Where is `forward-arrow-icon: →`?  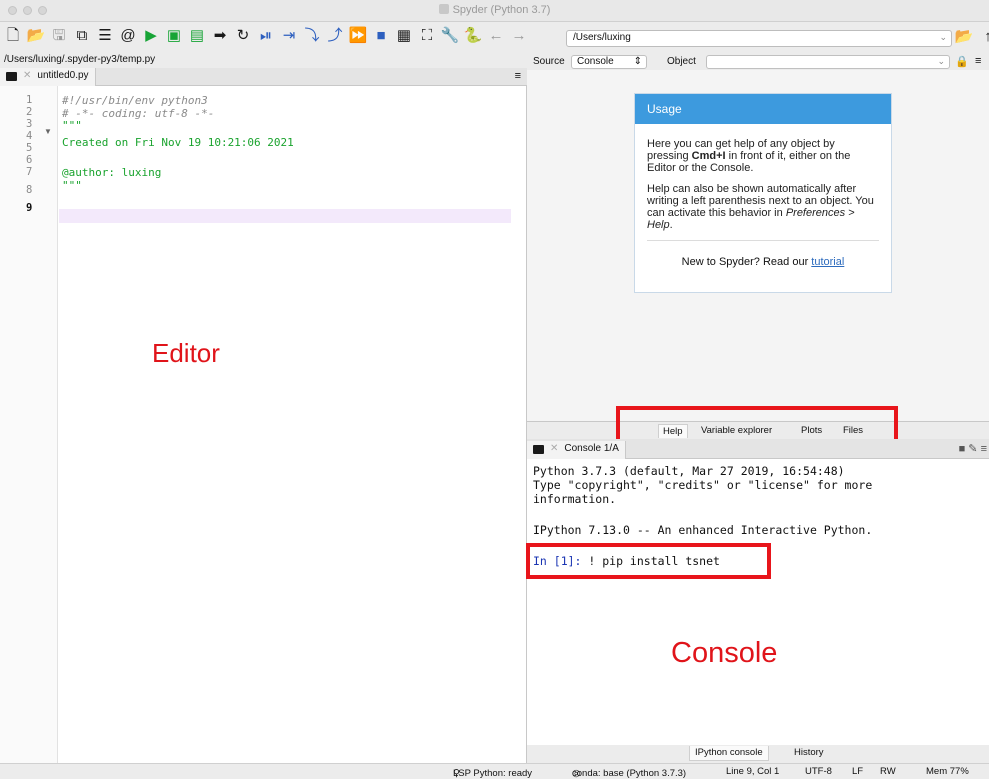 forward-arrow-icon: → is located at coordinates (519, 36).